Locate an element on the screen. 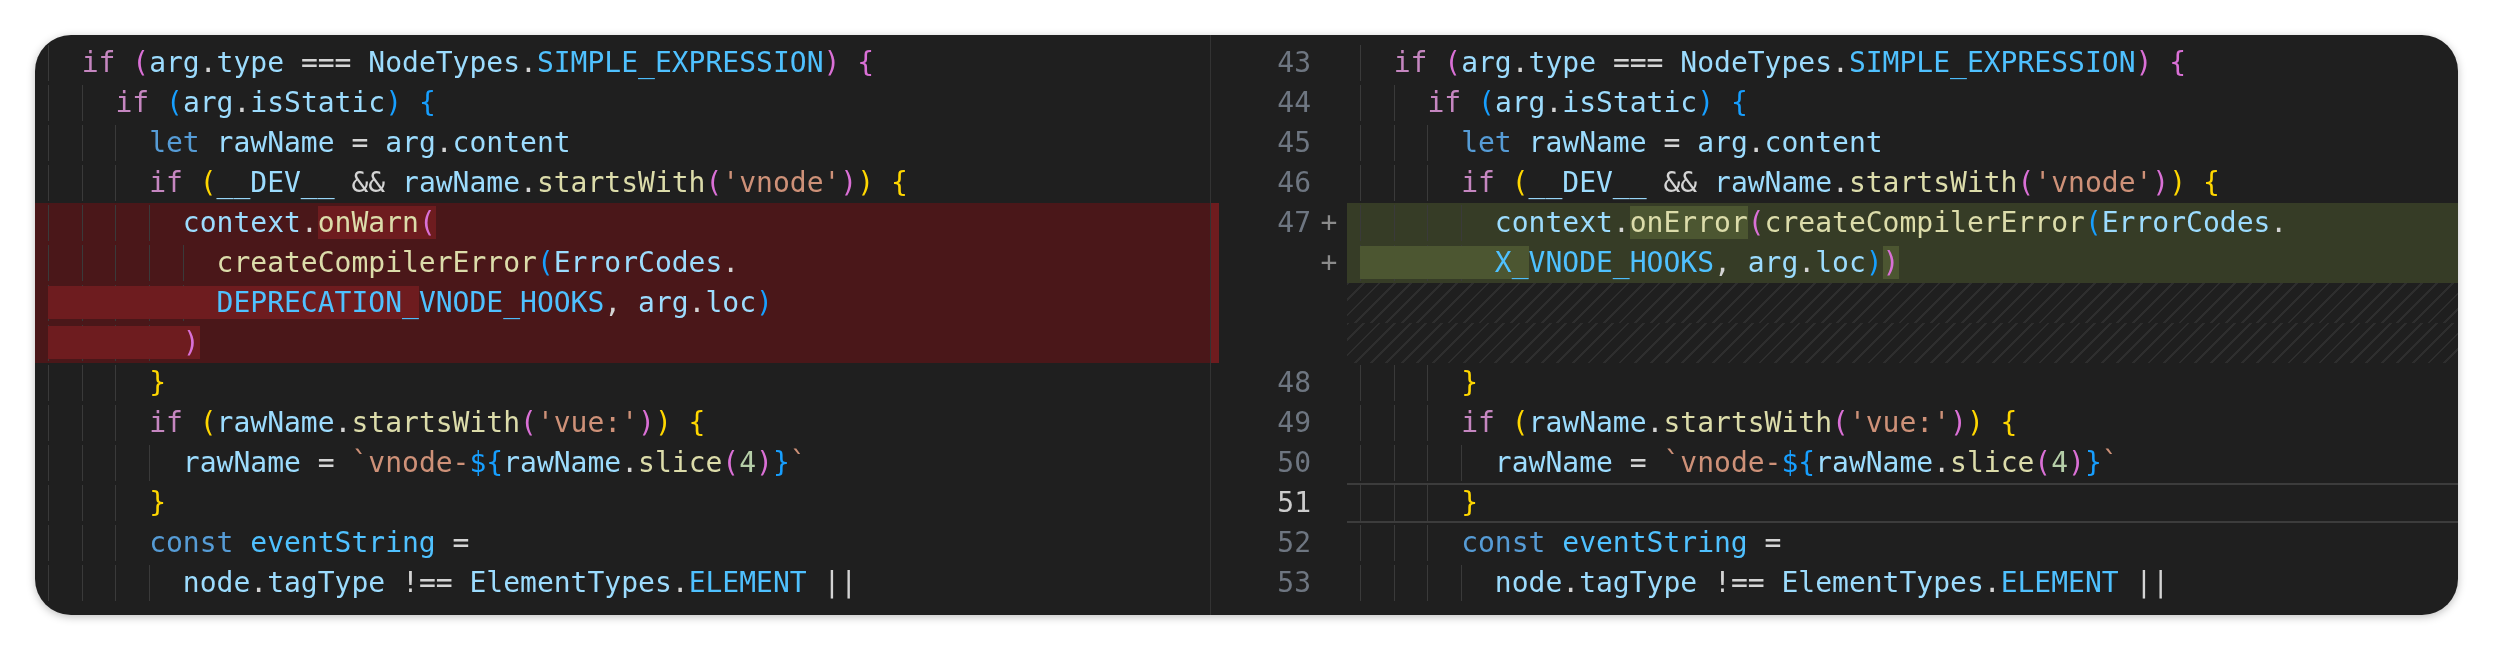 This screenshot has height=654, width=2494. line-number: 51 is located at coordinates (1294, 502).